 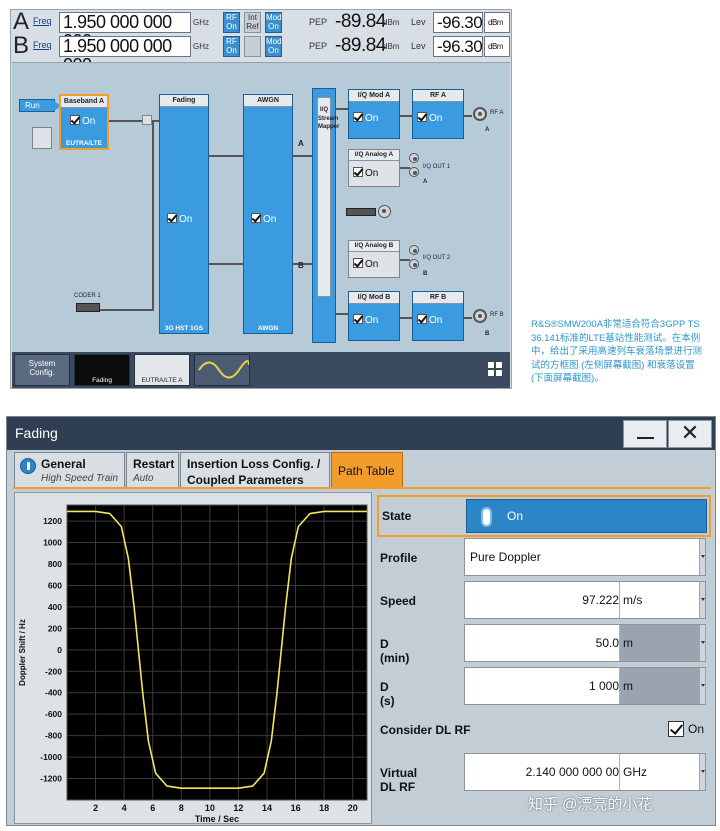 What do you see at coordinates (374, 246) in the screenshot?
I see `iq-analog-b-title: I/Q Analog B` at bounding box center [374, 246].